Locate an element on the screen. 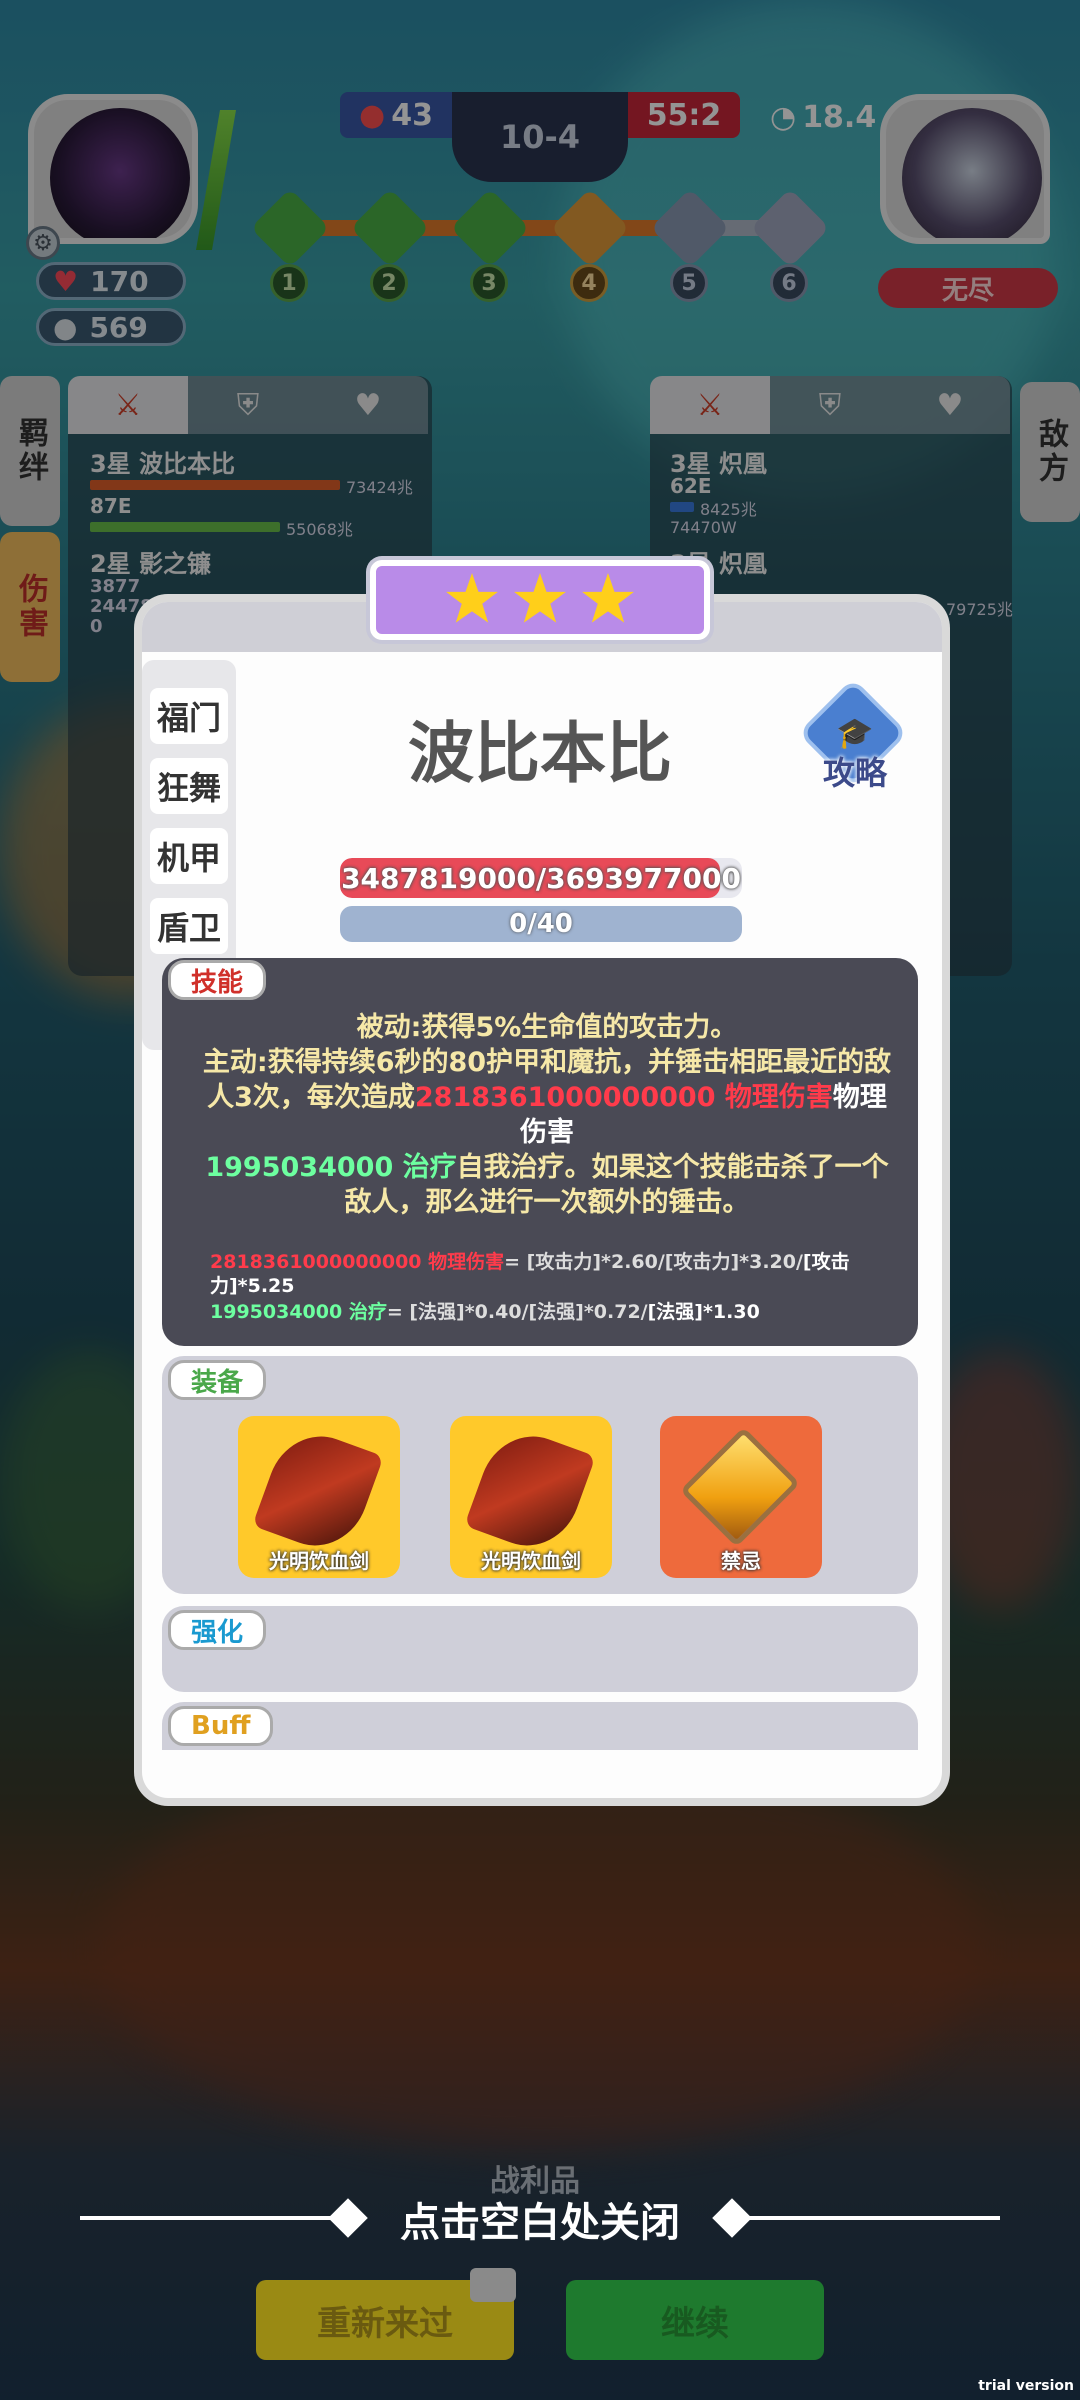 The height and width of the screenshot is (2400, 1080). gem-icon is located at coordinates (740, 1487).